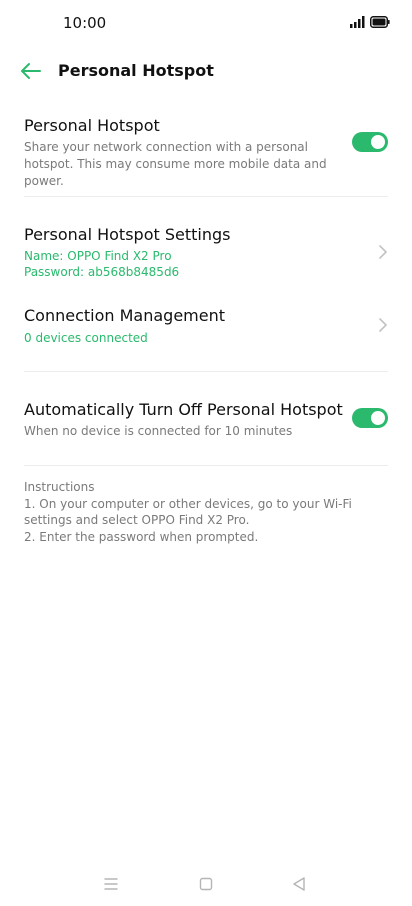 The image size is (412, 906). Describe the element at coordinates (31, 71) in the screenshot. I see `back-arrow-icon` at that location.